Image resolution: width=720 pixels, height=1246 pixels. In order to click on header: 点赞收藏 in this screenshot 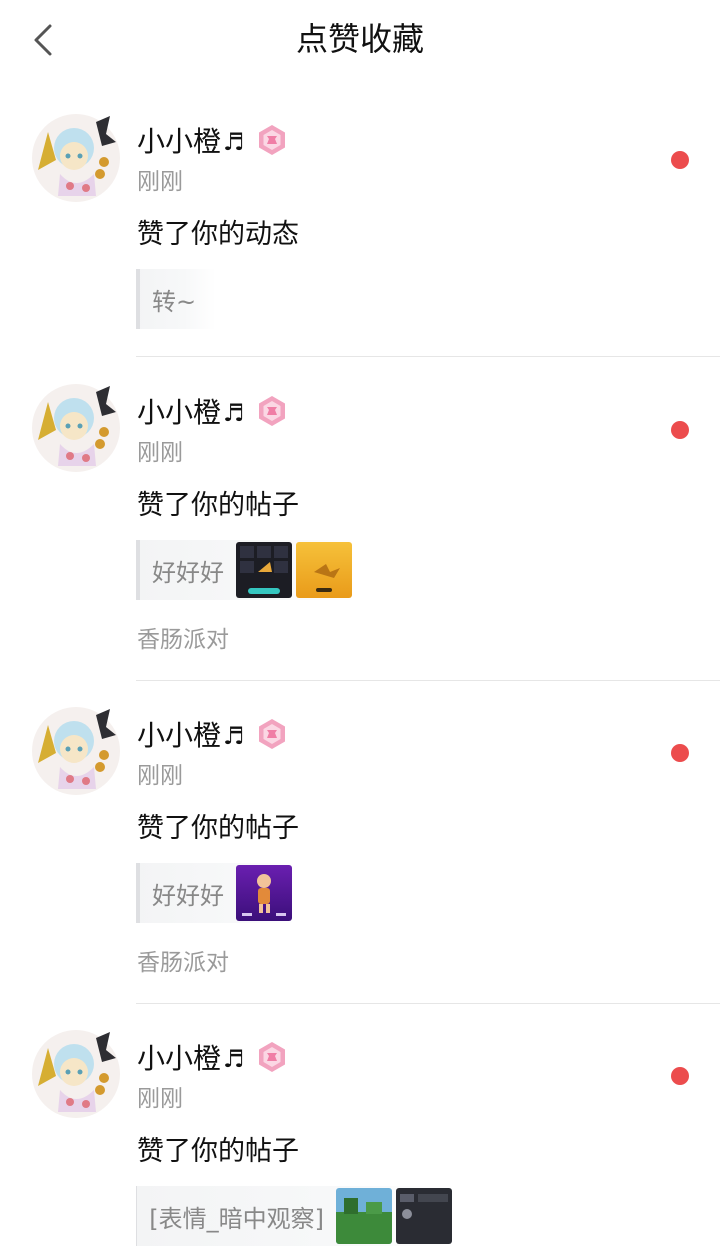, I will do `click(360, 40)`.